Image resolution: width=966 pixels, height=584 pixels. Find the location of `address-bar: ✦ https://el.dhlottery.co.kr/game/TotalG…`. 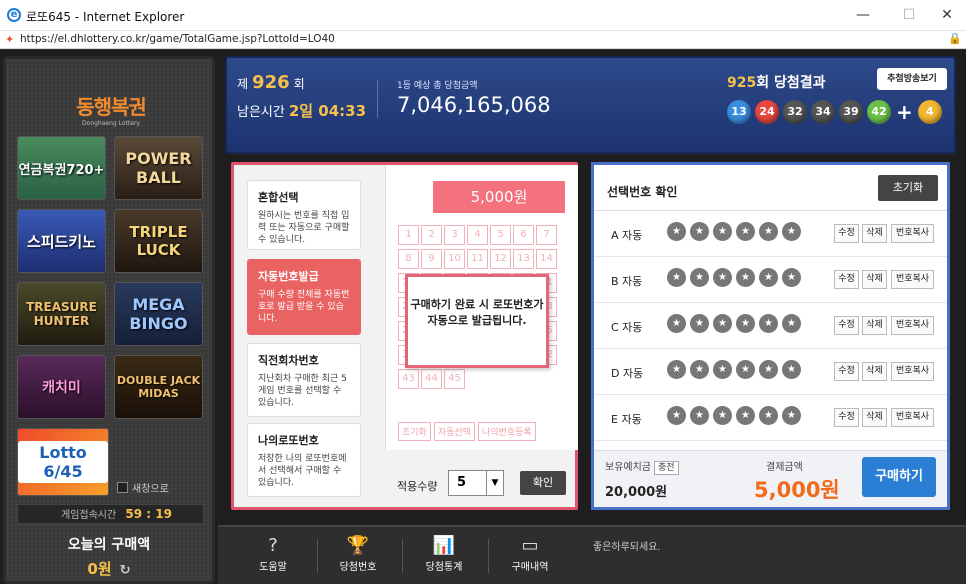

address-bar: ✦ https://el.dhlottery.co.kr/game/TotalG… is located at coordinates (483, 40).